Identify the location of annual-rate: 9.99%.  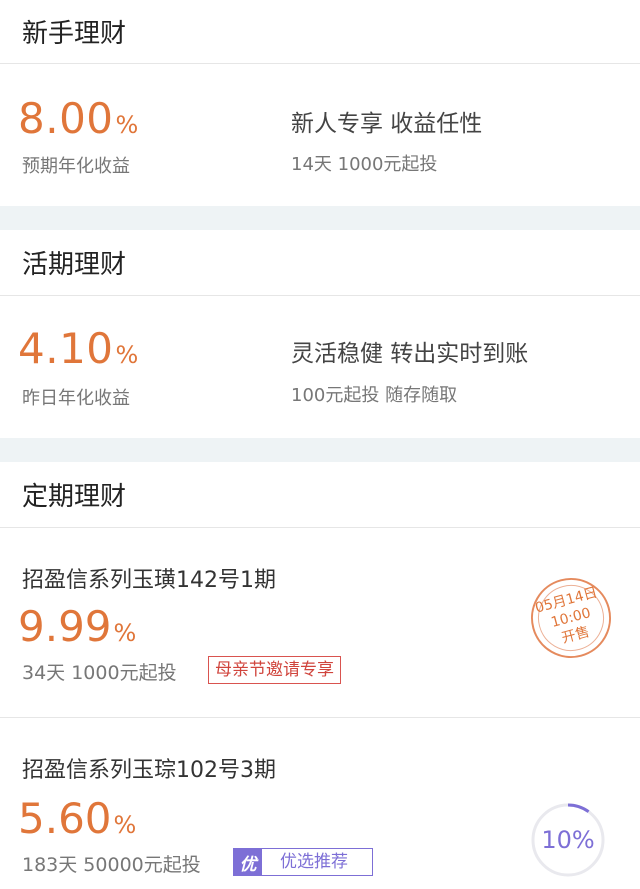
(77, 626).